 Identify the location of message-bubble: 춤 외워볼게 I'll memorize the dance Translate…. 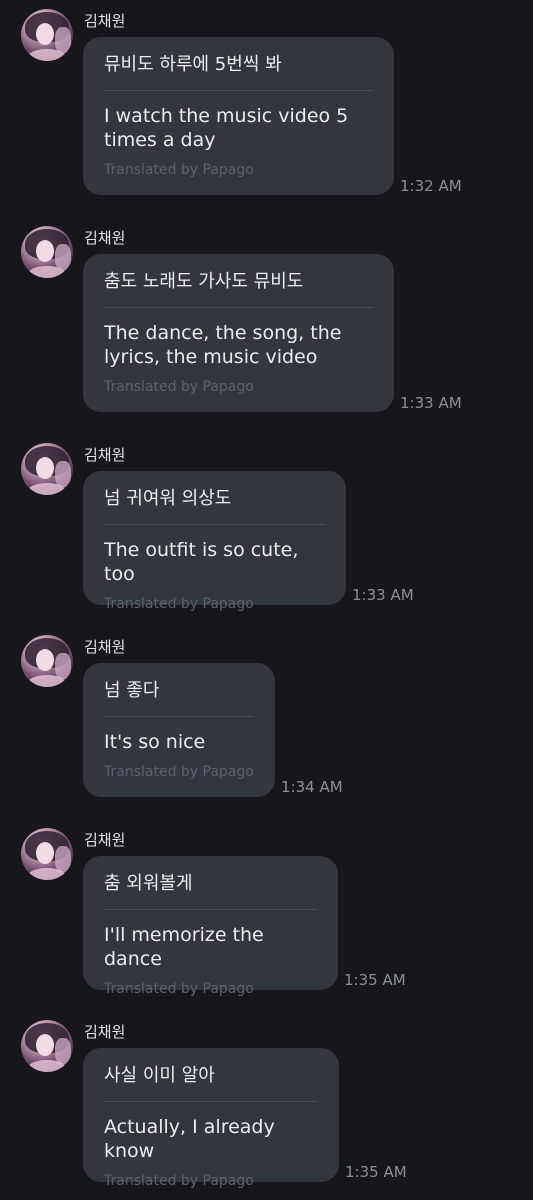
(210, 926).